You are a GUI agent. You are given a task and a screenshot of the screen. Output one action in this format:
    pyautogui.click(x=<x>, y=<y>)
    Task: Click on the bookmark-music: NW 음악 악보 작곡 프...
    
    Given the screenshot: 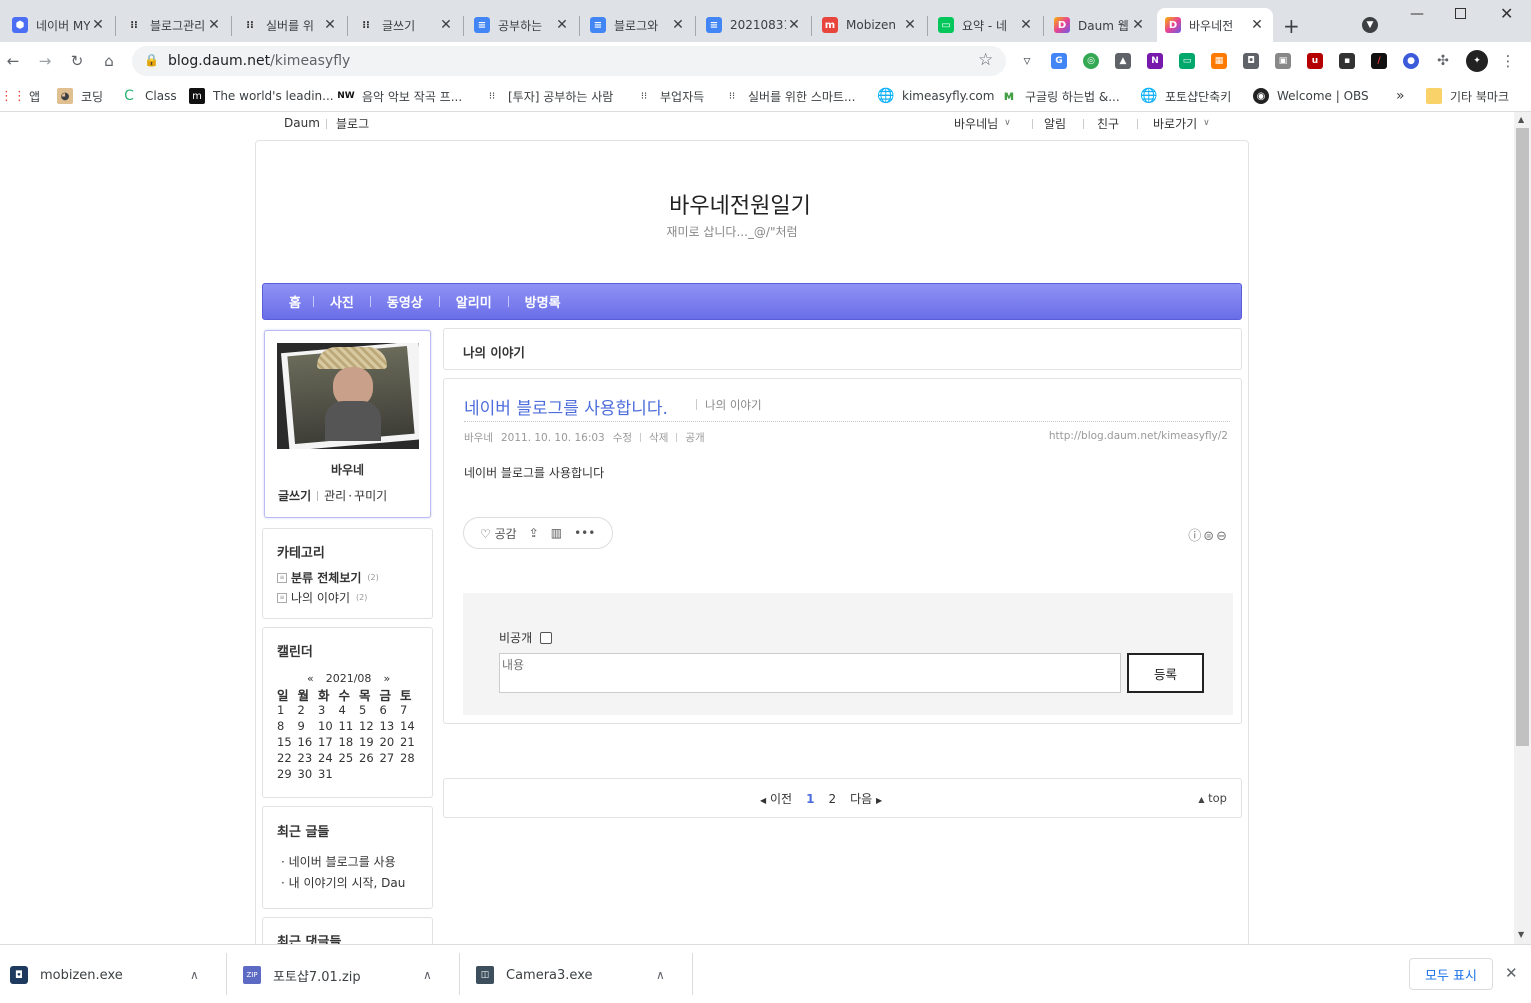 What is the action you would take?
    pyautogui.click(x=399, y=96)
    